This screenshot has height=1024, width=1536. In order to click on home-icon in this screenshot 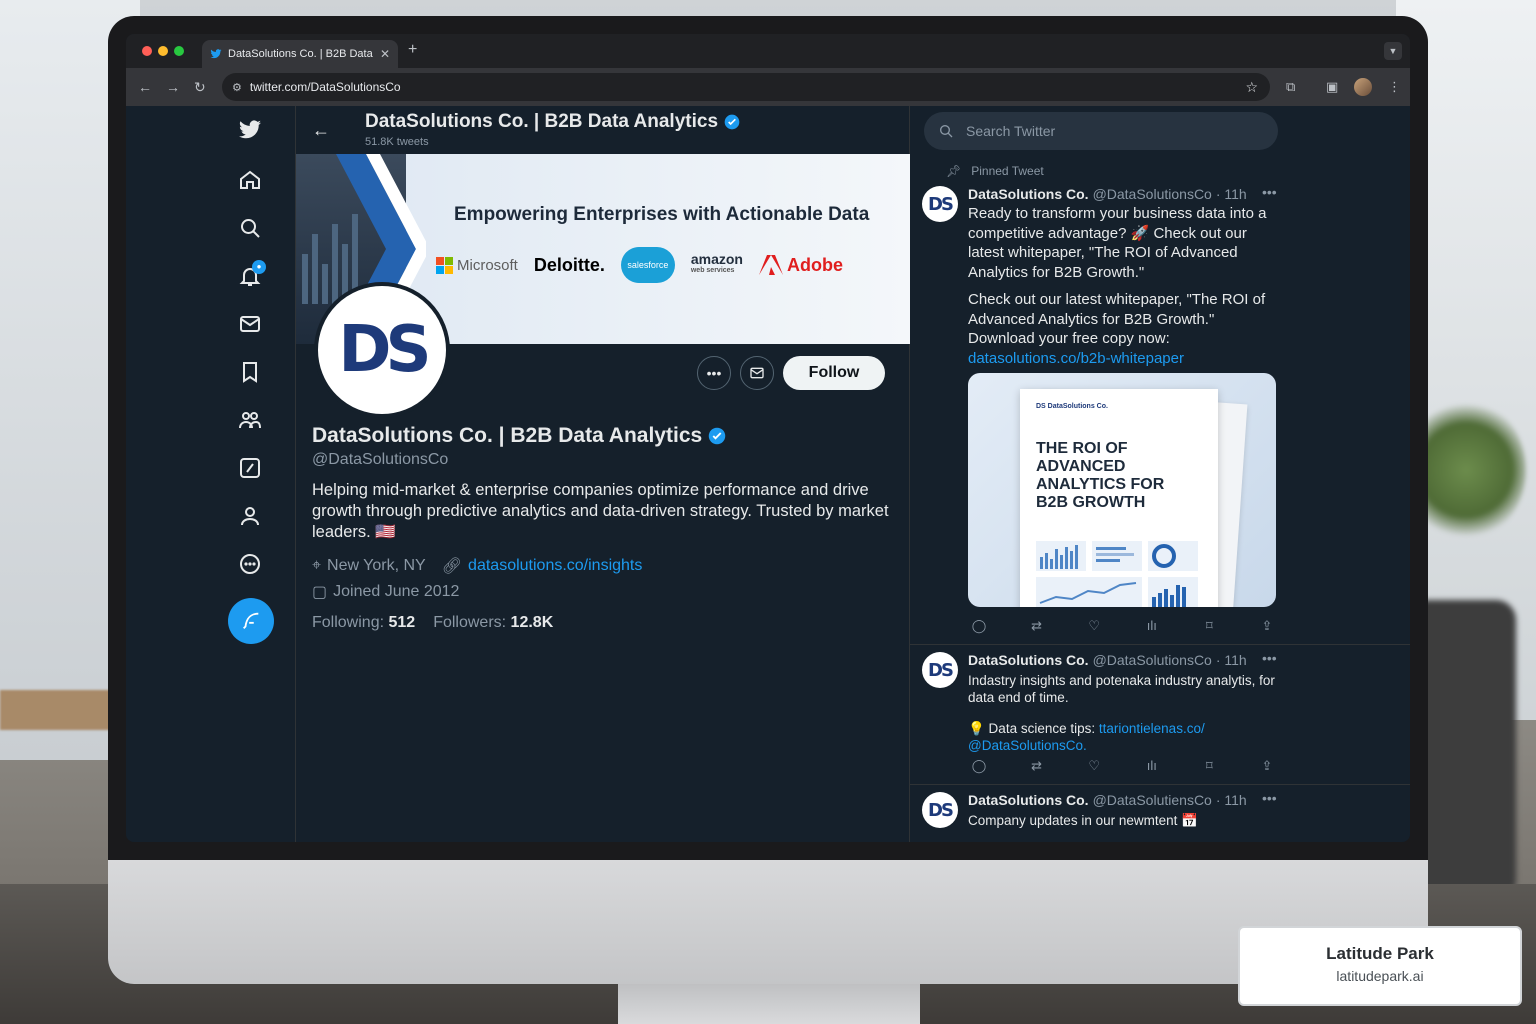, I will do `click(250, 180)`.